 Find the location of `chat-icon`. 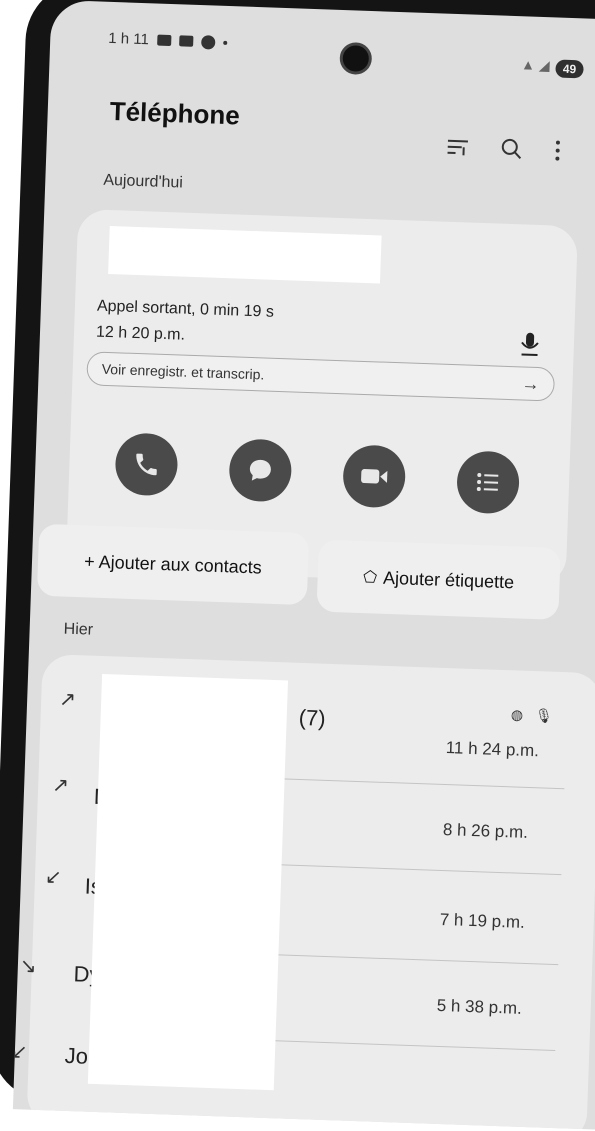

chat-icon is located at coordinates (260, 470).